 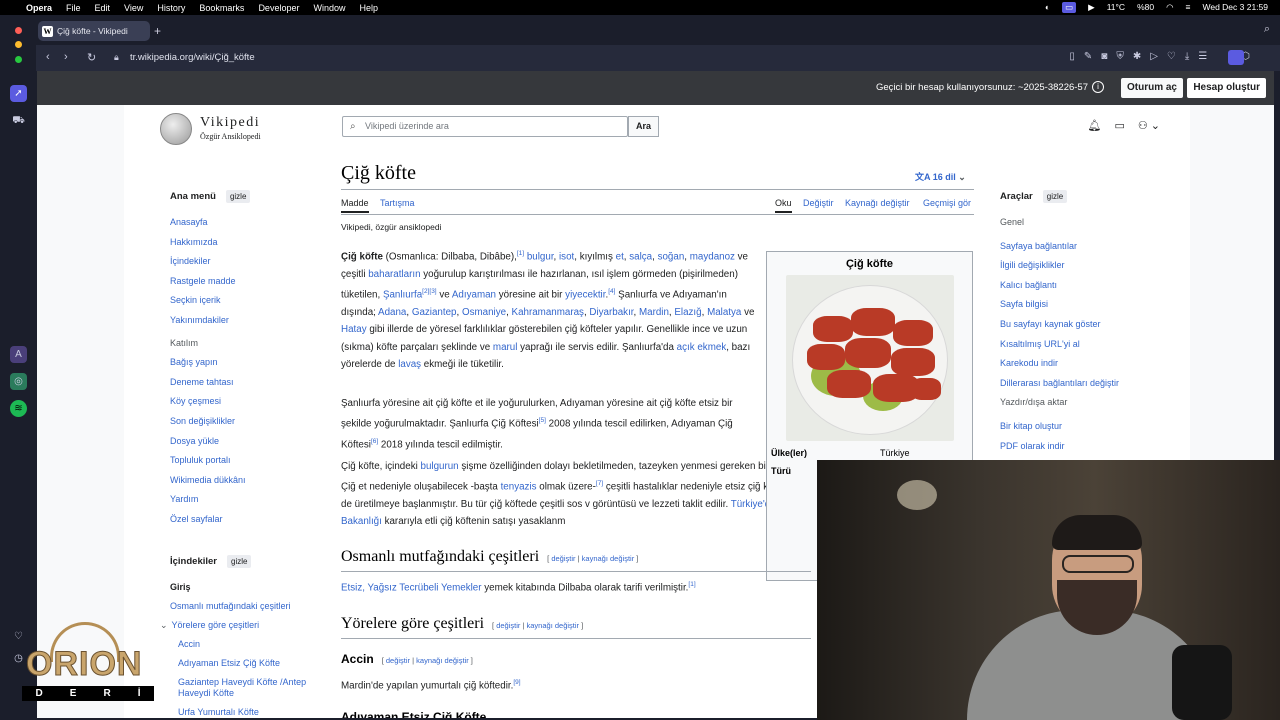 What do you see at coordinates (392, 312) in the screenshot?
I see `link-adana: Adana` at bounding box center [392, 312].